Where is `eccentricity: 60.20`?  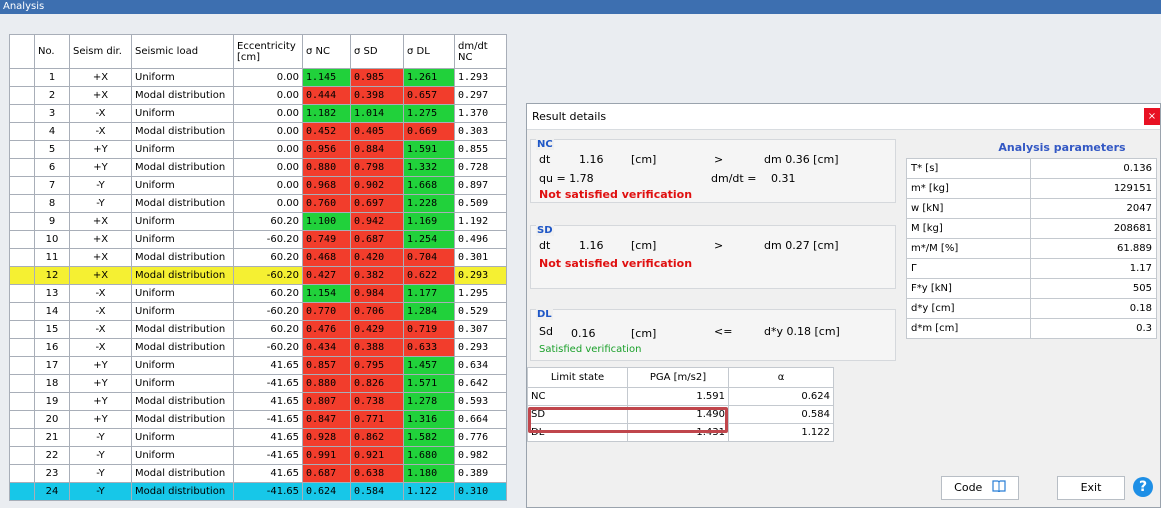 eccentricity: 60.20 is located at coordinates (268, 293).